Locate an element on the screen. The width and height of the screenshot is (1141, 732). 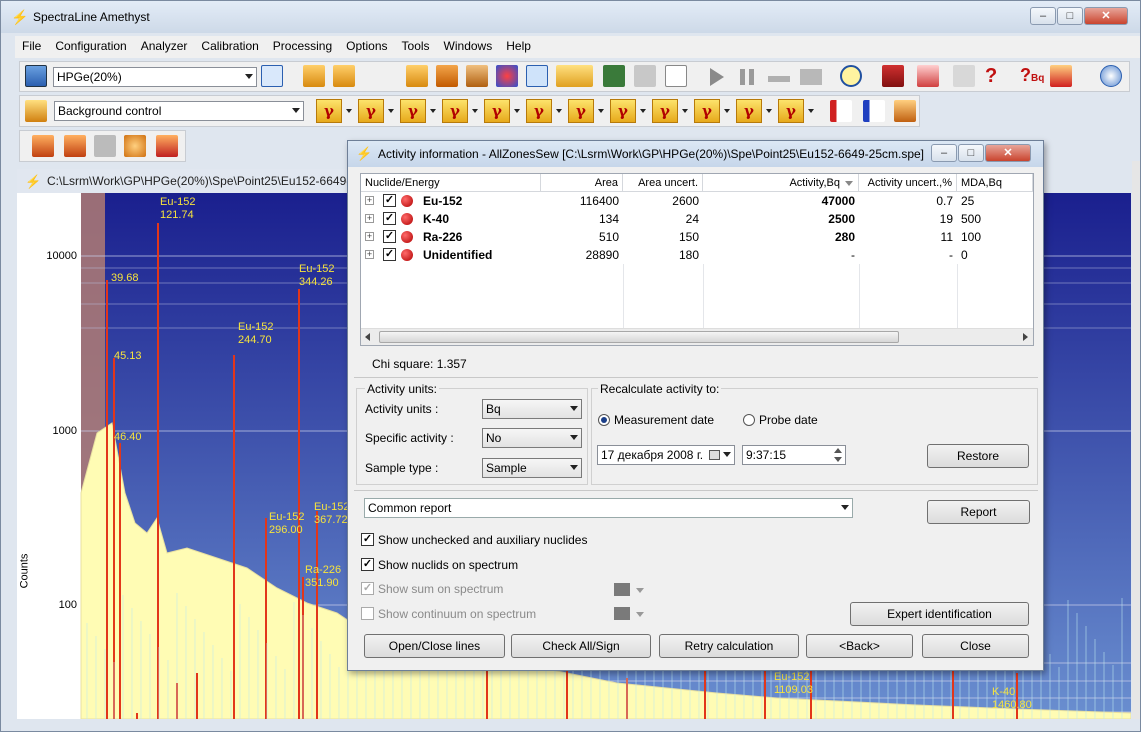
show-continuum-label: Show continuum on spectrum is located at coordinates (457, 614).